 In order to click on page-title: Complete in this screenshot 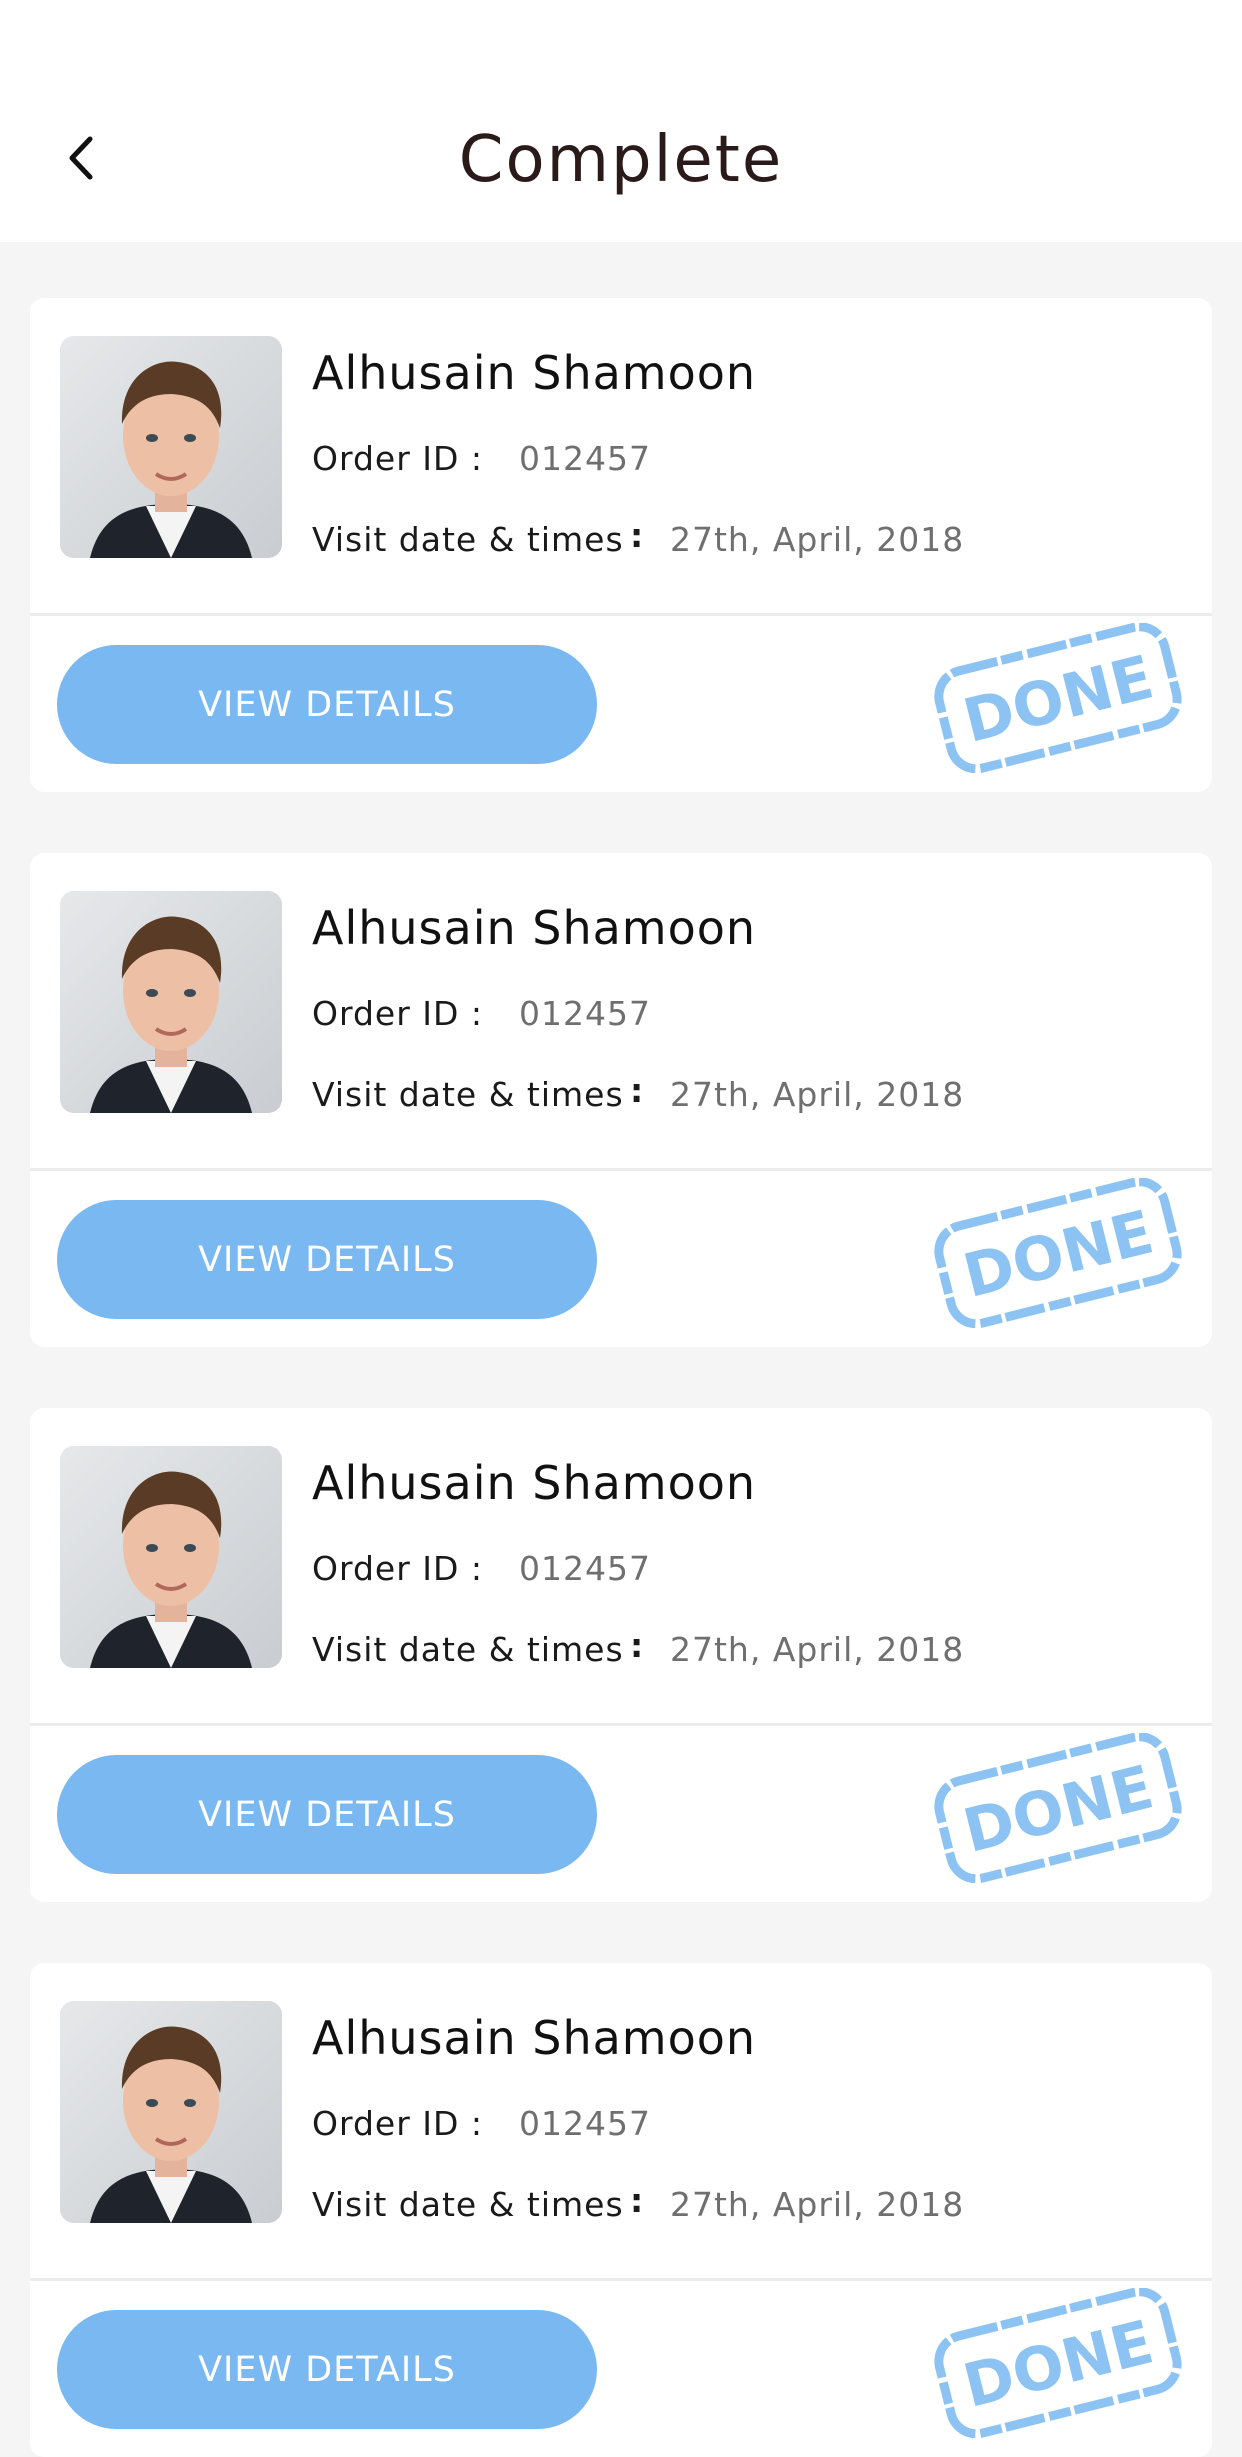, I will do `click(621, 160)`.